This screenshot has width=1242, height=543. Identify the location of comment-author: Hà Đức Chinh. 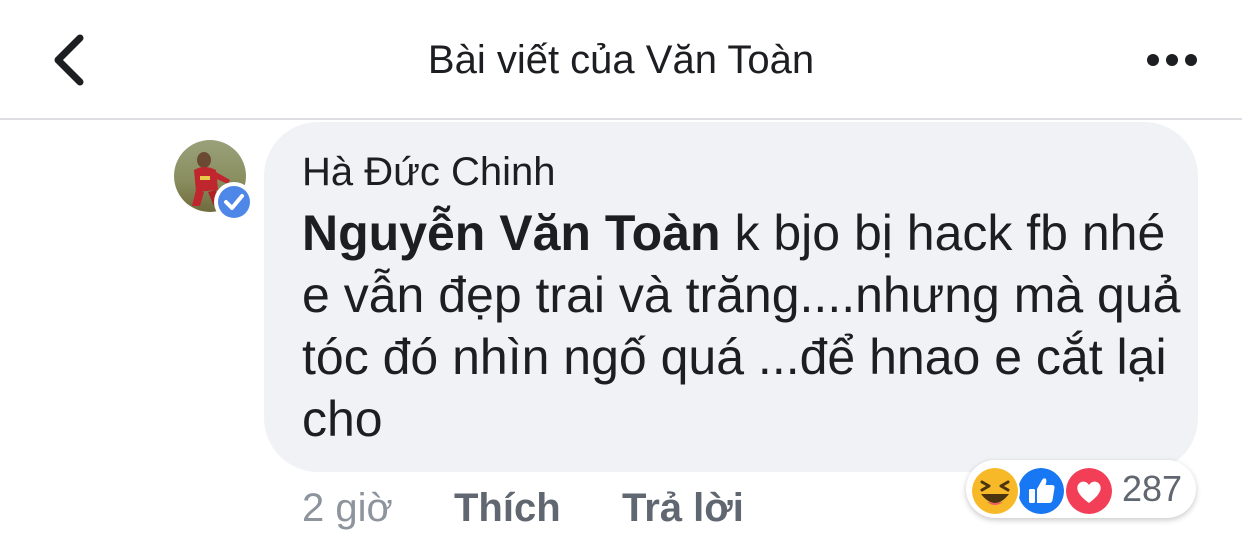
(429, 172).